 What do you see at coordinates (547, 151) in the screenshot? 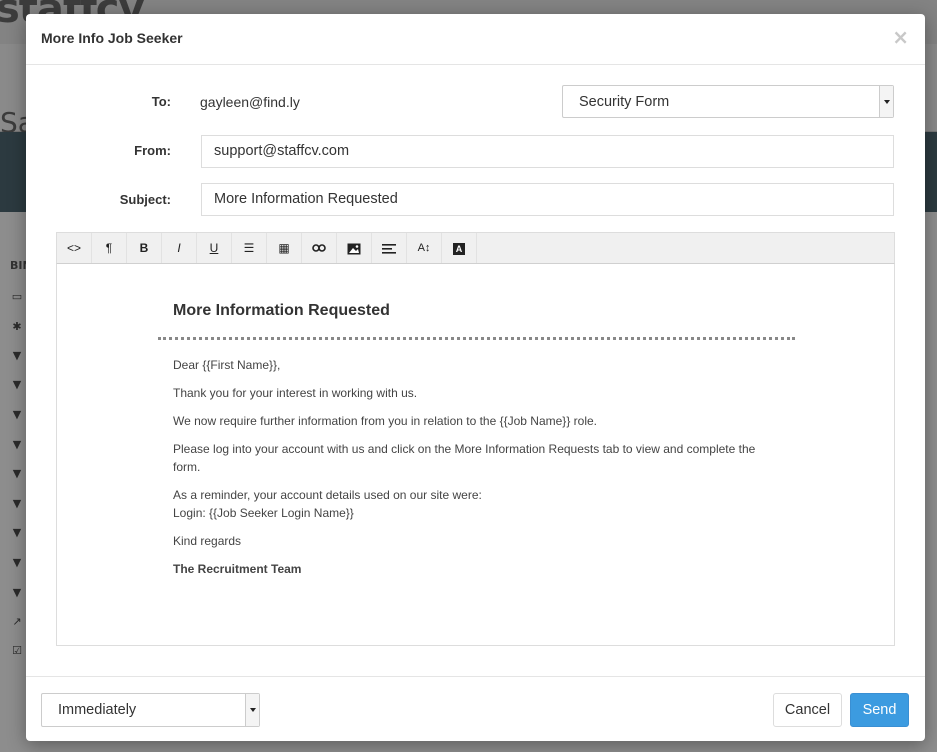
I see `from-field: support@staffcv.com` at bounding box center [547, 151].